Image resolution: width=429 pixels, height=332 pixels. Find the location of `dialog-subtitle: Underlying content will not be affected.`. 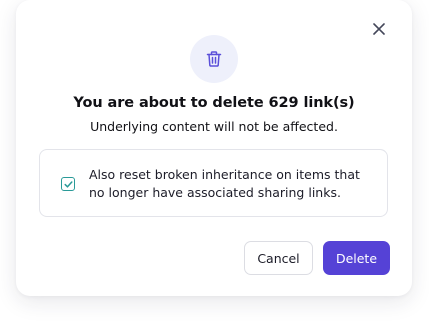

dialog-subtitle: Underlying content will not be affected. is located at coordinates (214, 126).